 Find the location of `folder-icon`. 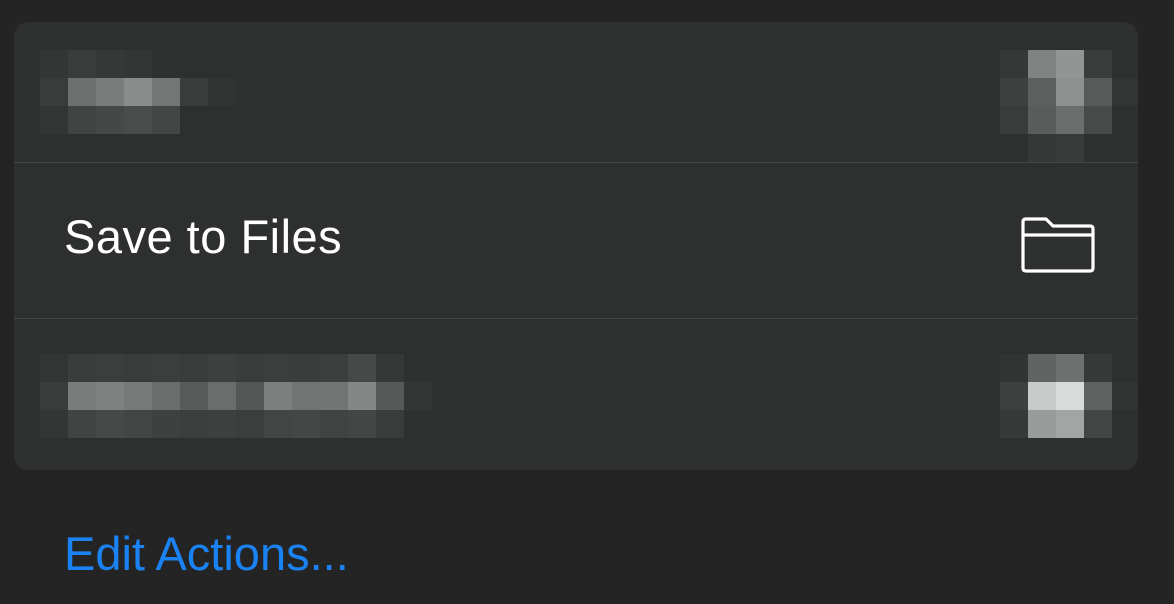

folder-icon is located at coordinates (1058, 245).